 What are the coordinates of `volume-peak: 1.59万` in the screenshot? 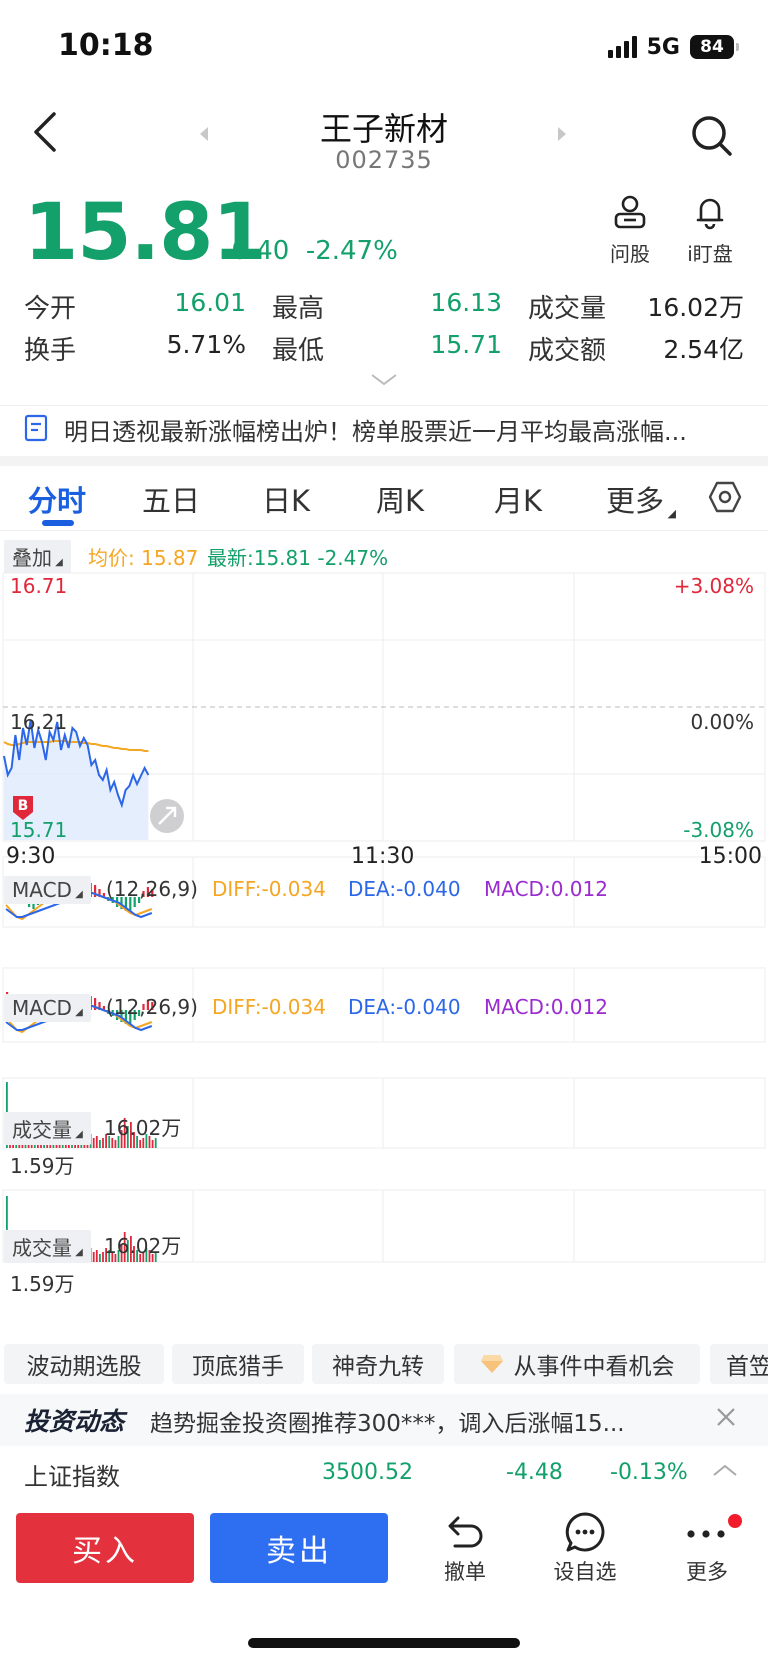 It's located at (42, 1166).